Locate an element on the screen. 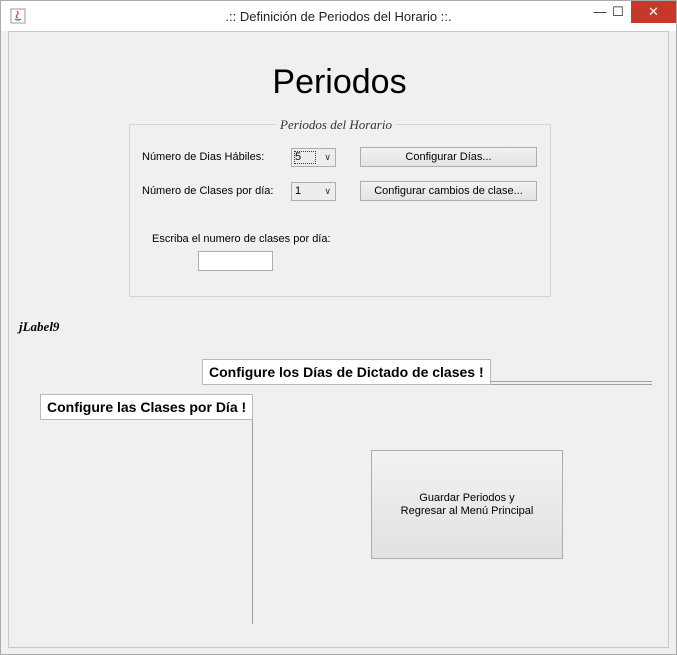 Image resolution: width=677 pixels, height=655 pixels. clases-por-dia-value: 1 is located at coordinates (298, 191).